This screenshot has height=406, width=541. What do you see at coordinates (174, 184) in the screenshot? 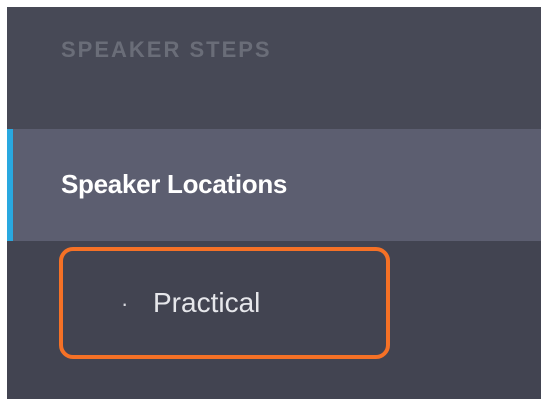
I see `sidebar-item-label: Speaker Locations` at bounding box center [174, 184].